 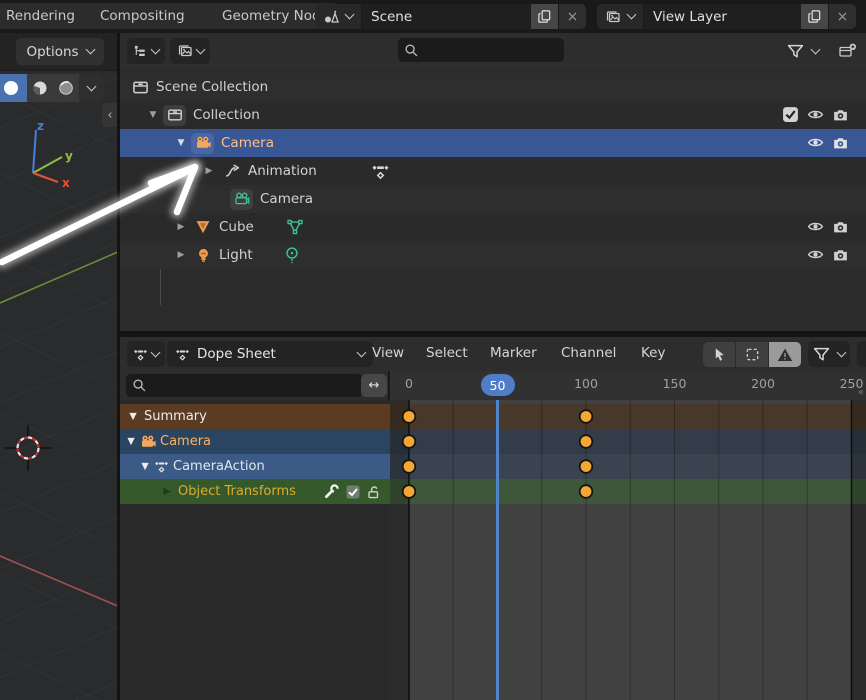 I want to click on mode-label: Dope Sheet, so click(x=236, y=354).